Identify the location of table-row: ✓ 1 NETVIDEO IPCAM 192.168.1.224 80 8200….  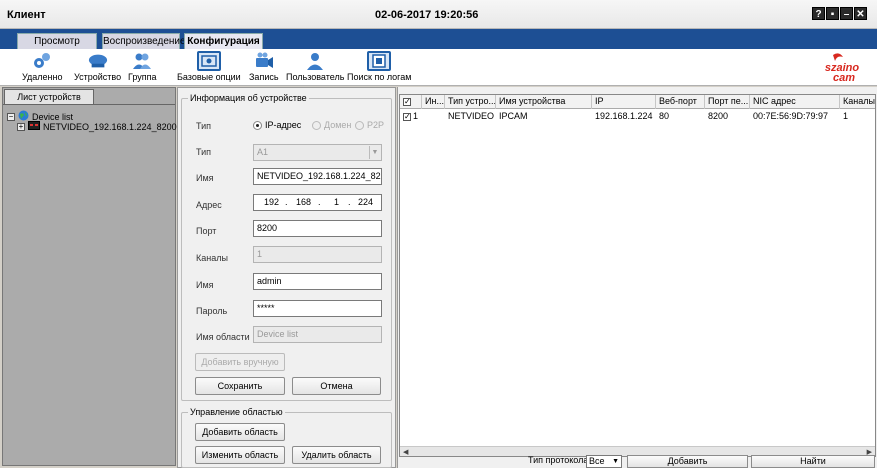
(637, 116).